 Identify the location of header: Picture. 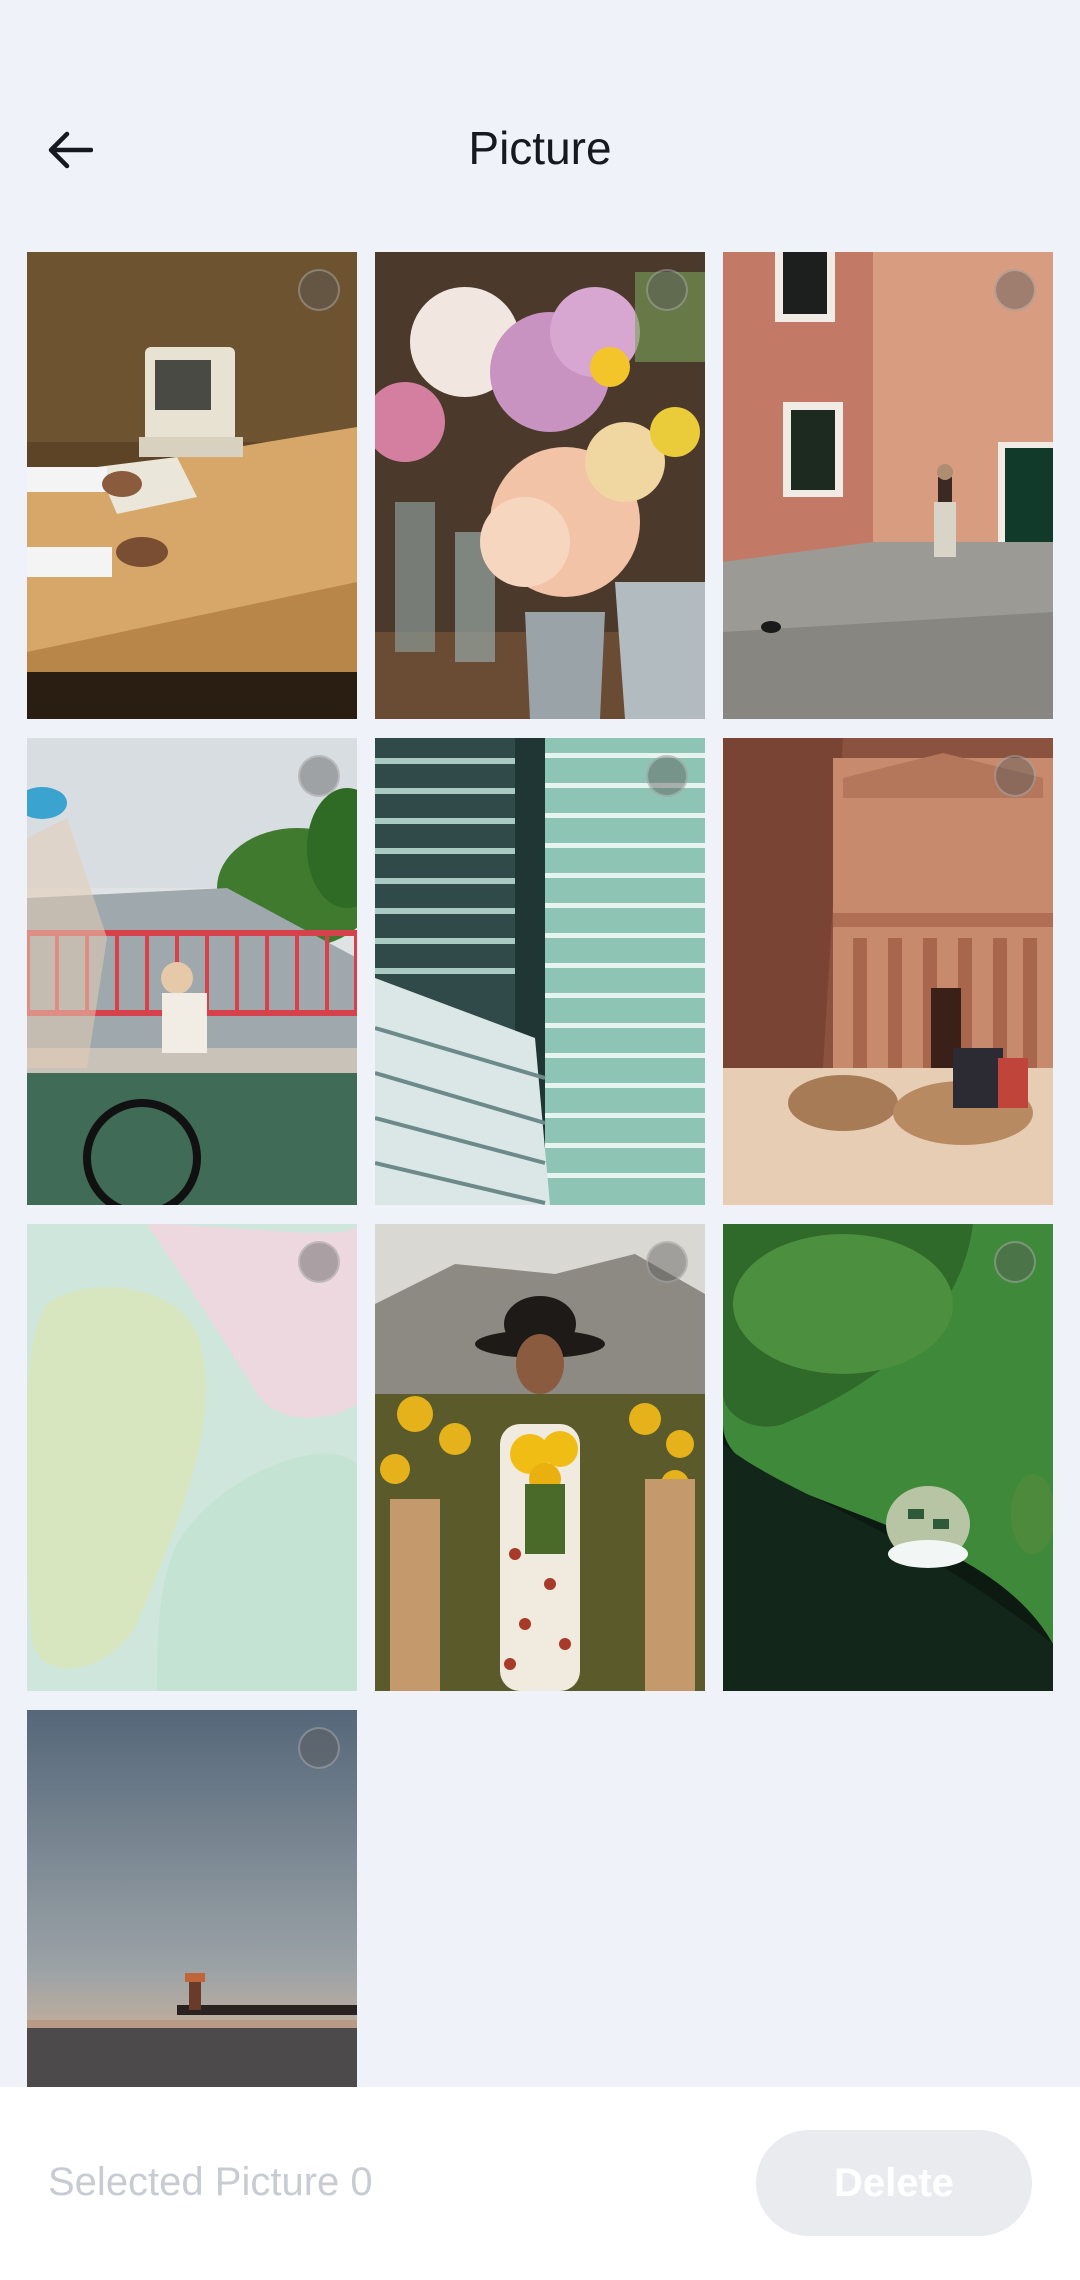
(540, 125).